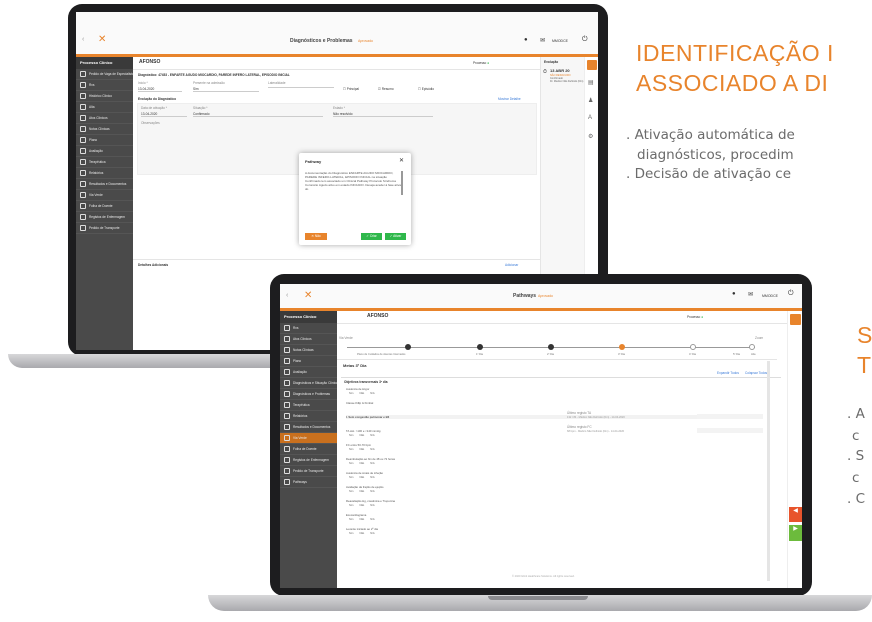  I want to click on sidebar-item: Pathways, so click(308, 482).